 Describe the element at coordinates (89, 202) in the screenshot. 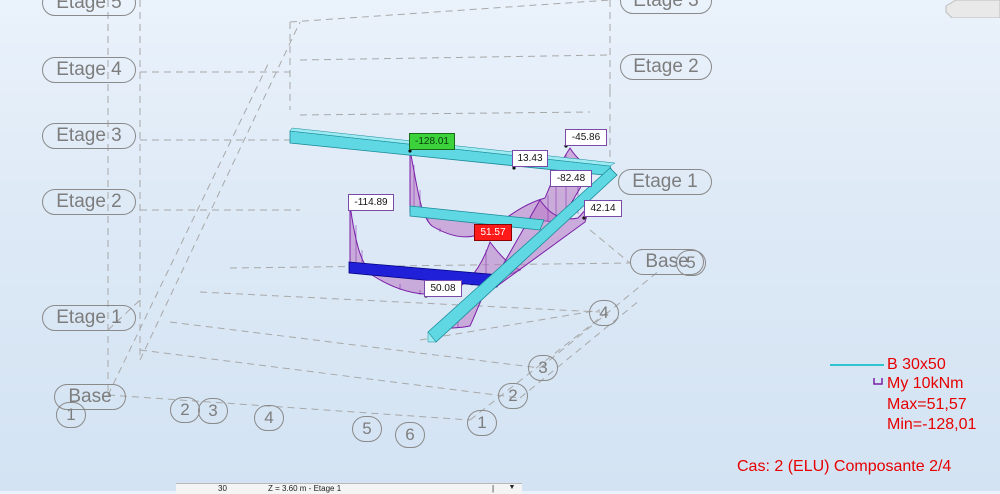

I see `level-label-etage2: Etage 2` at that location.